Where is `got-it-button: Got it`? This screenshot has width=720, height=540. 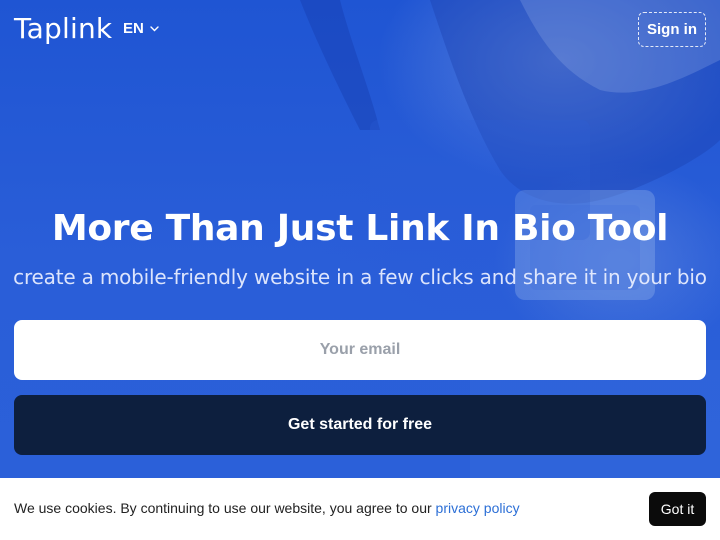 got-it-button: Got it is located at coordinates (677, 509).